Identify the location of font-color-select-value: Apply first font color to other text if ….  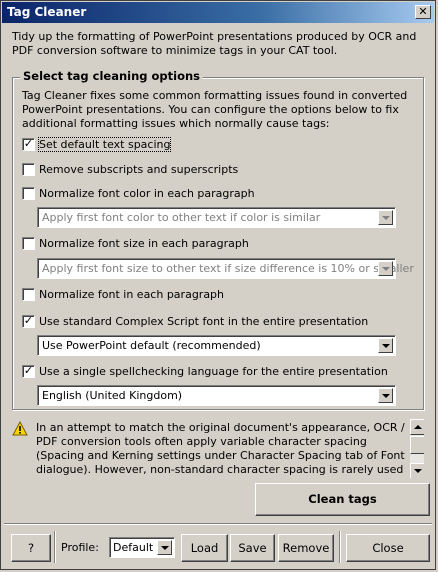
(181, 217).